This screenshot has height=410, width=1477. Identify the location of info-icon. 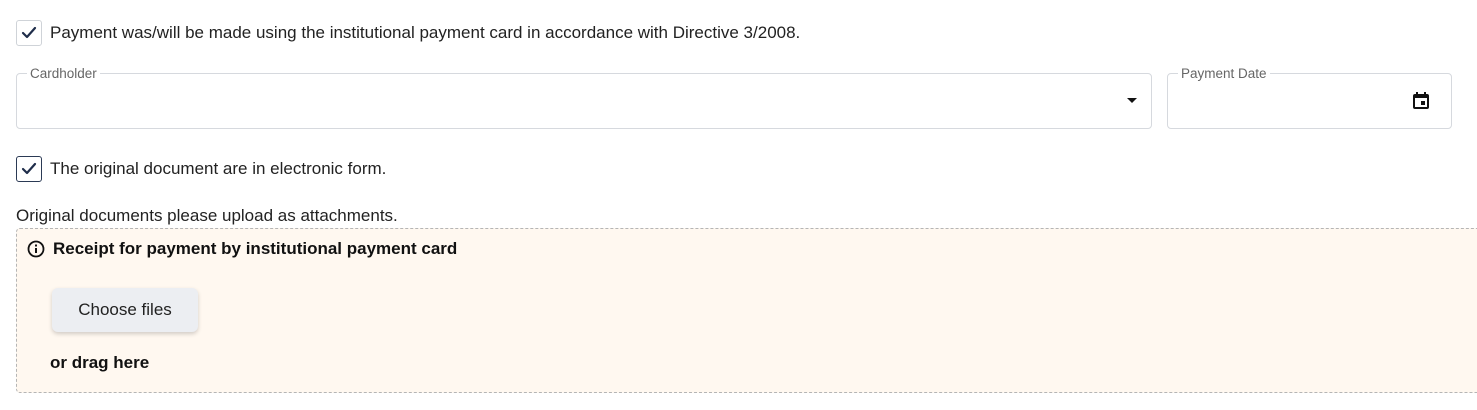
(36, 249).